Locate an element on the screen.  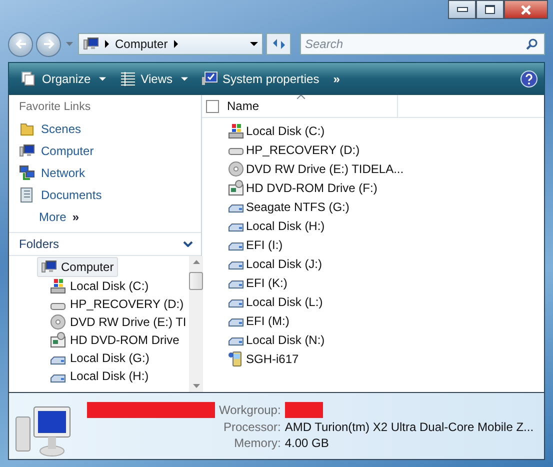
drive-item: EFI (M:) is located at coordinates (259, 320).